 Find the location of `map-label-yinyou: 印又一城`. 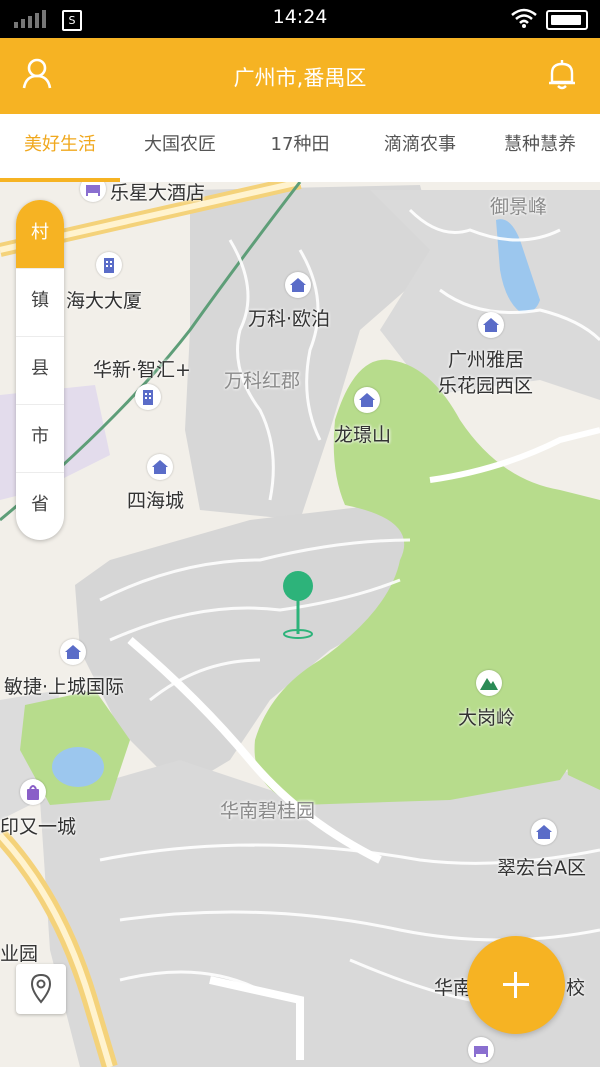

map-label-yinyou: 印又一城 is located at coordinates (38, 827).